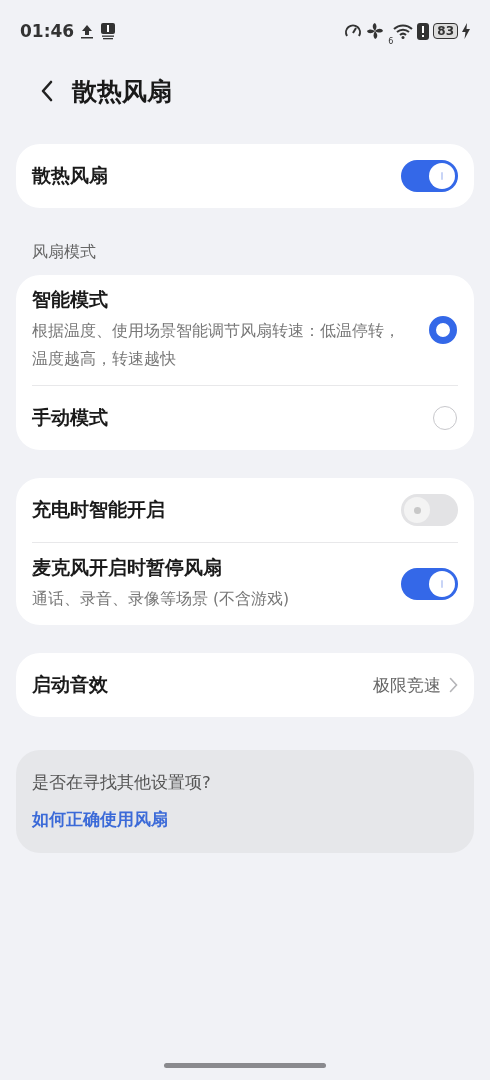 This screenshot has height=1080, width=490. Describe the element at coordinates (466, 31) in the screenshot. I see `charging-icon` at that location.